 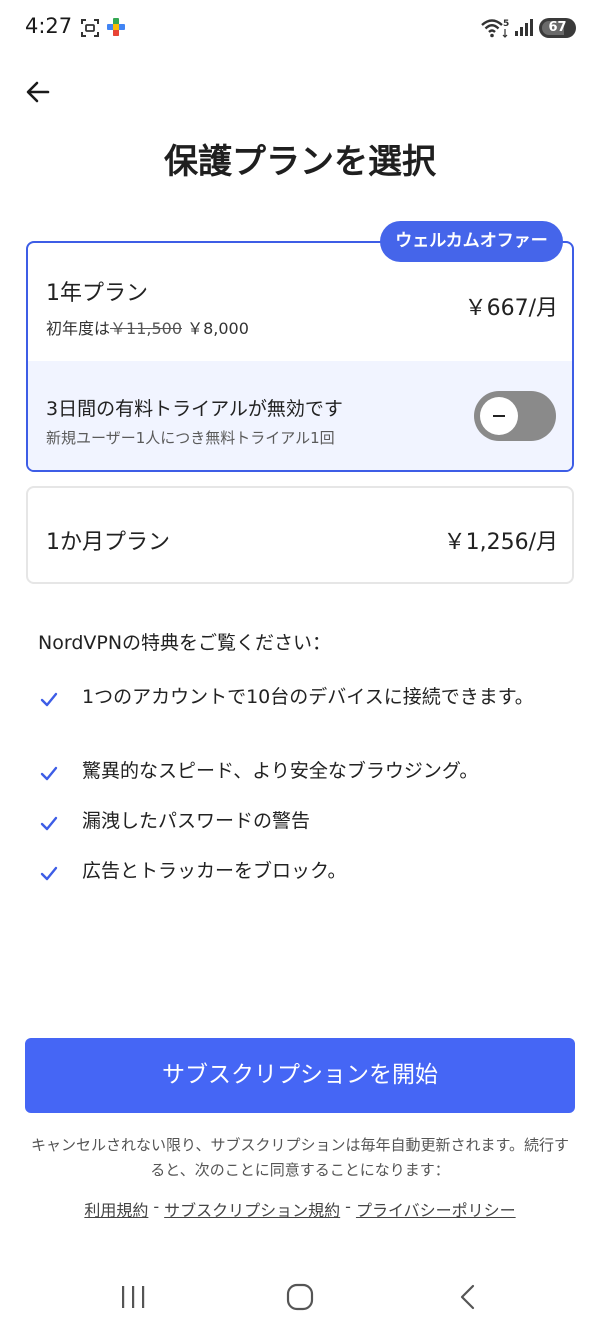 What do you see at coordinates (524, 27) in the screenshot?
I see `signal-icon` at bounding box center [524, 27].